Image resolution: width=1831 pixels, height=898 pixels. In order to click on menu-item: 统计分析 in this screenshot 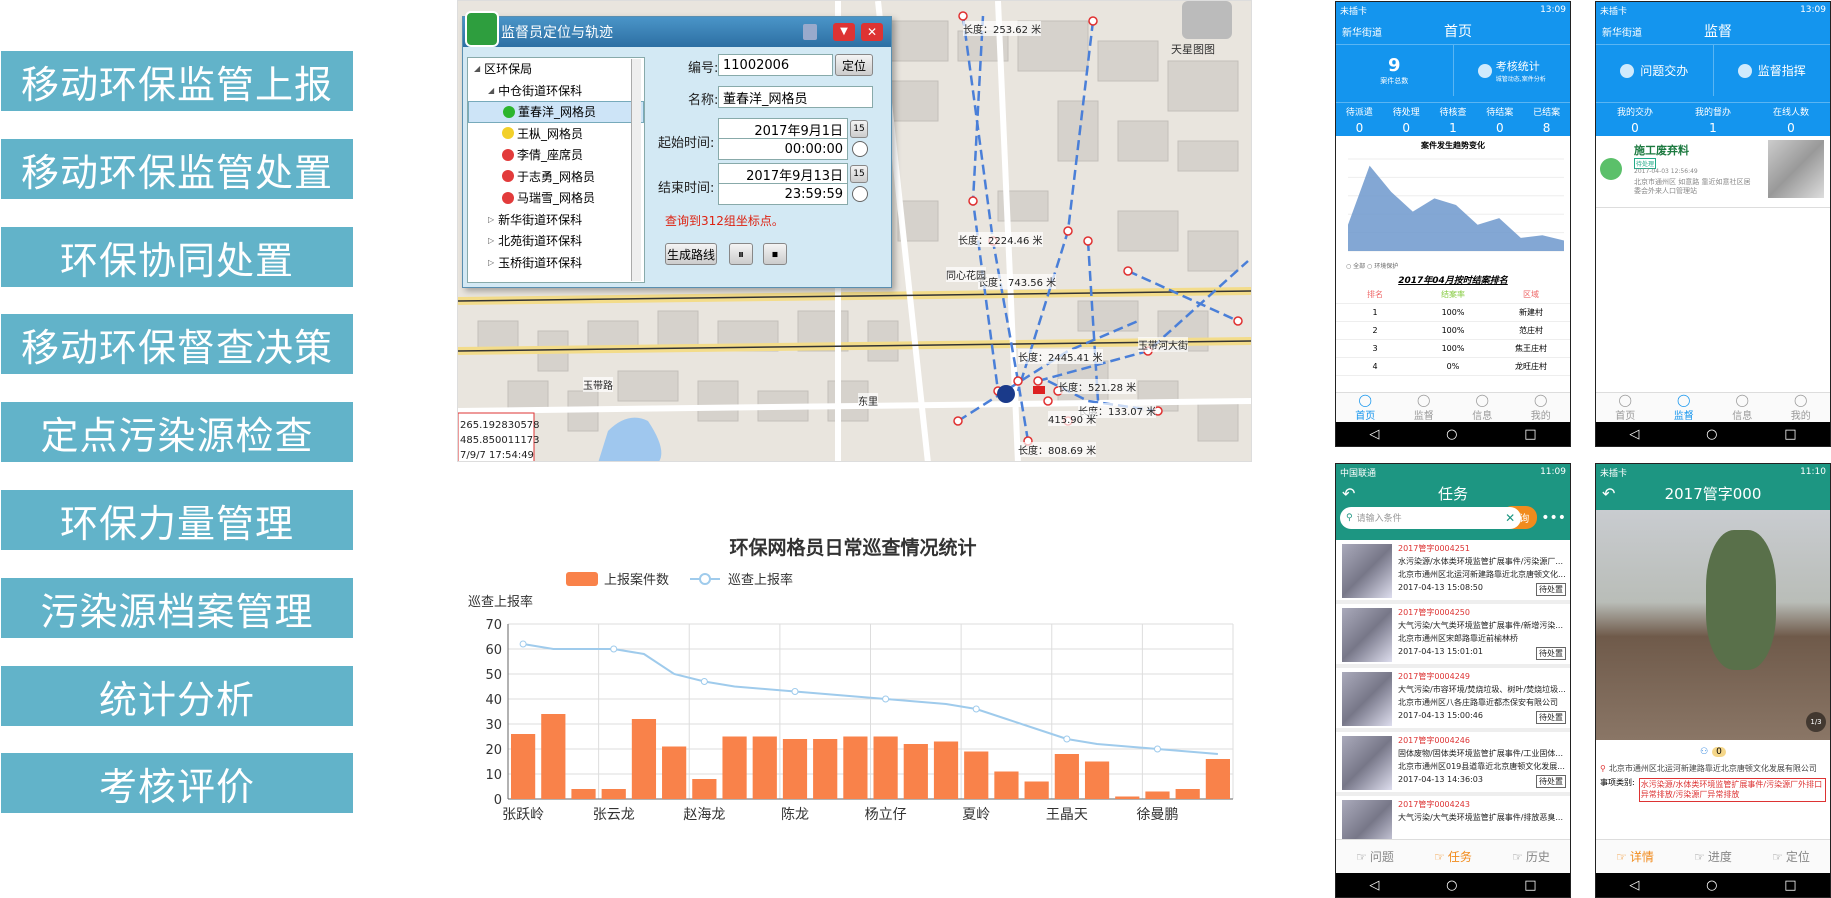, I will do `click(177, 696)`.